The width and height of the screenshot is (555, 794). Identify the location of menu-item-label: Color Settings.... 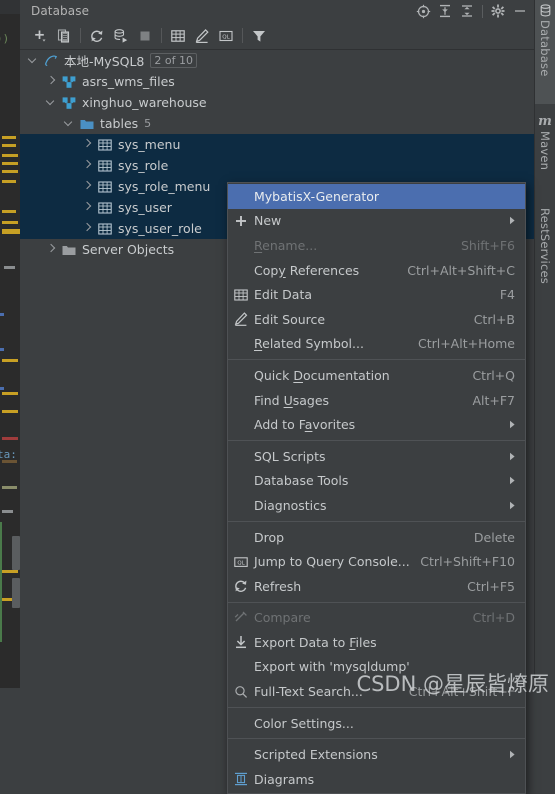
(304, 723).